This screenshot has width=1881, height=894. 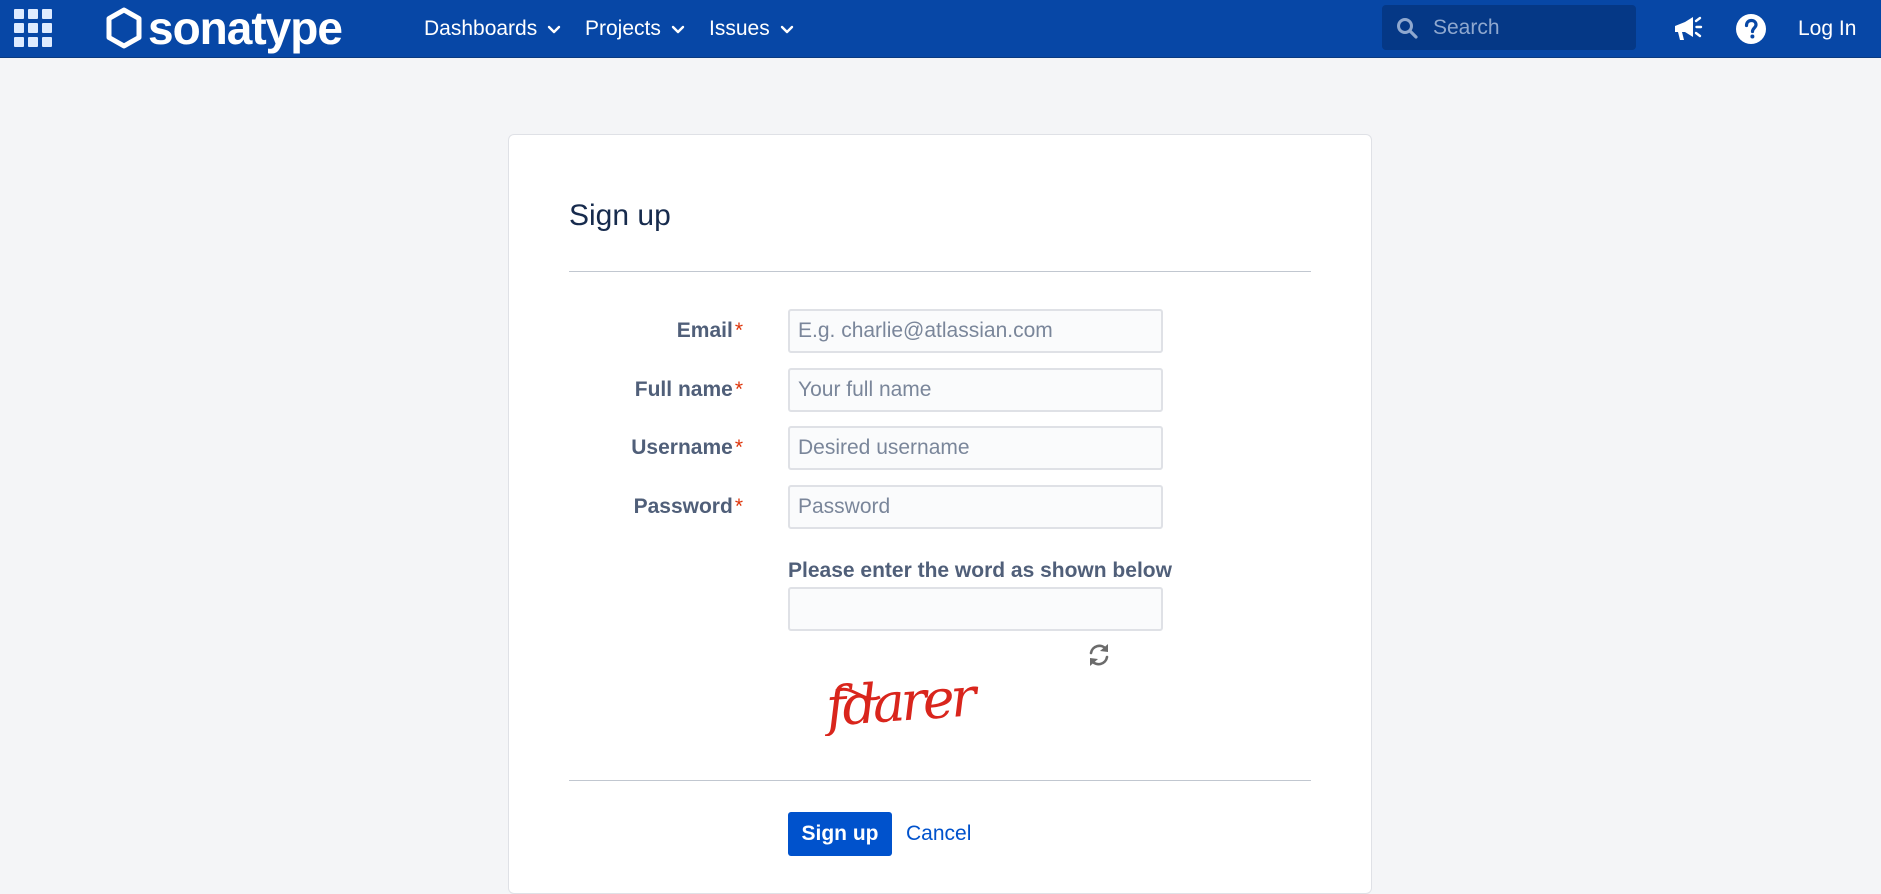 What do you see at coordinates (840, 834) in the screenshot?
I see `signup-button: Sign up` at bounding box center [840, 834].